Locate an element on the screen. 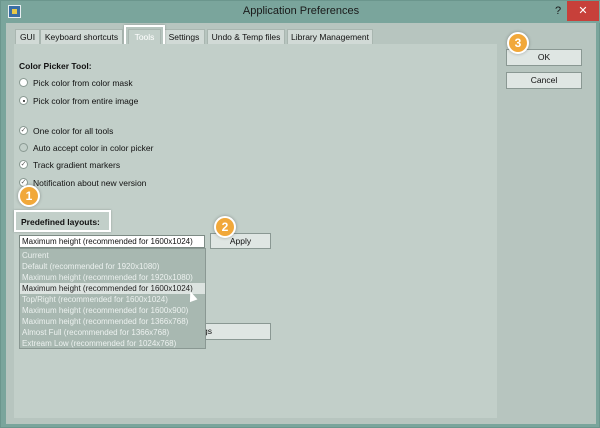  color-picker-title: Color Picker Tool: is located at coordinates (55, 66).